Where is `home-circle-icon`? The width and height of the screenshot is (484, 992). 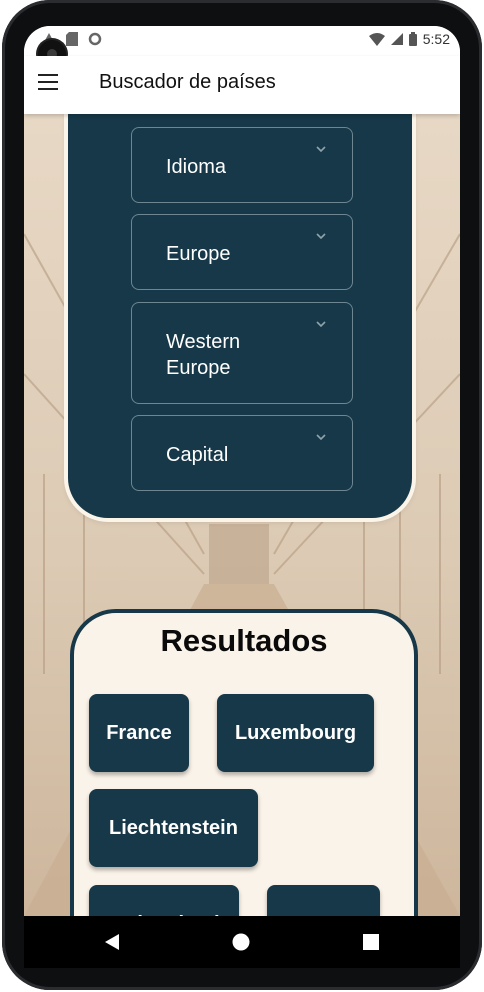
home-circle-icon is located at coordinates (241, 942).